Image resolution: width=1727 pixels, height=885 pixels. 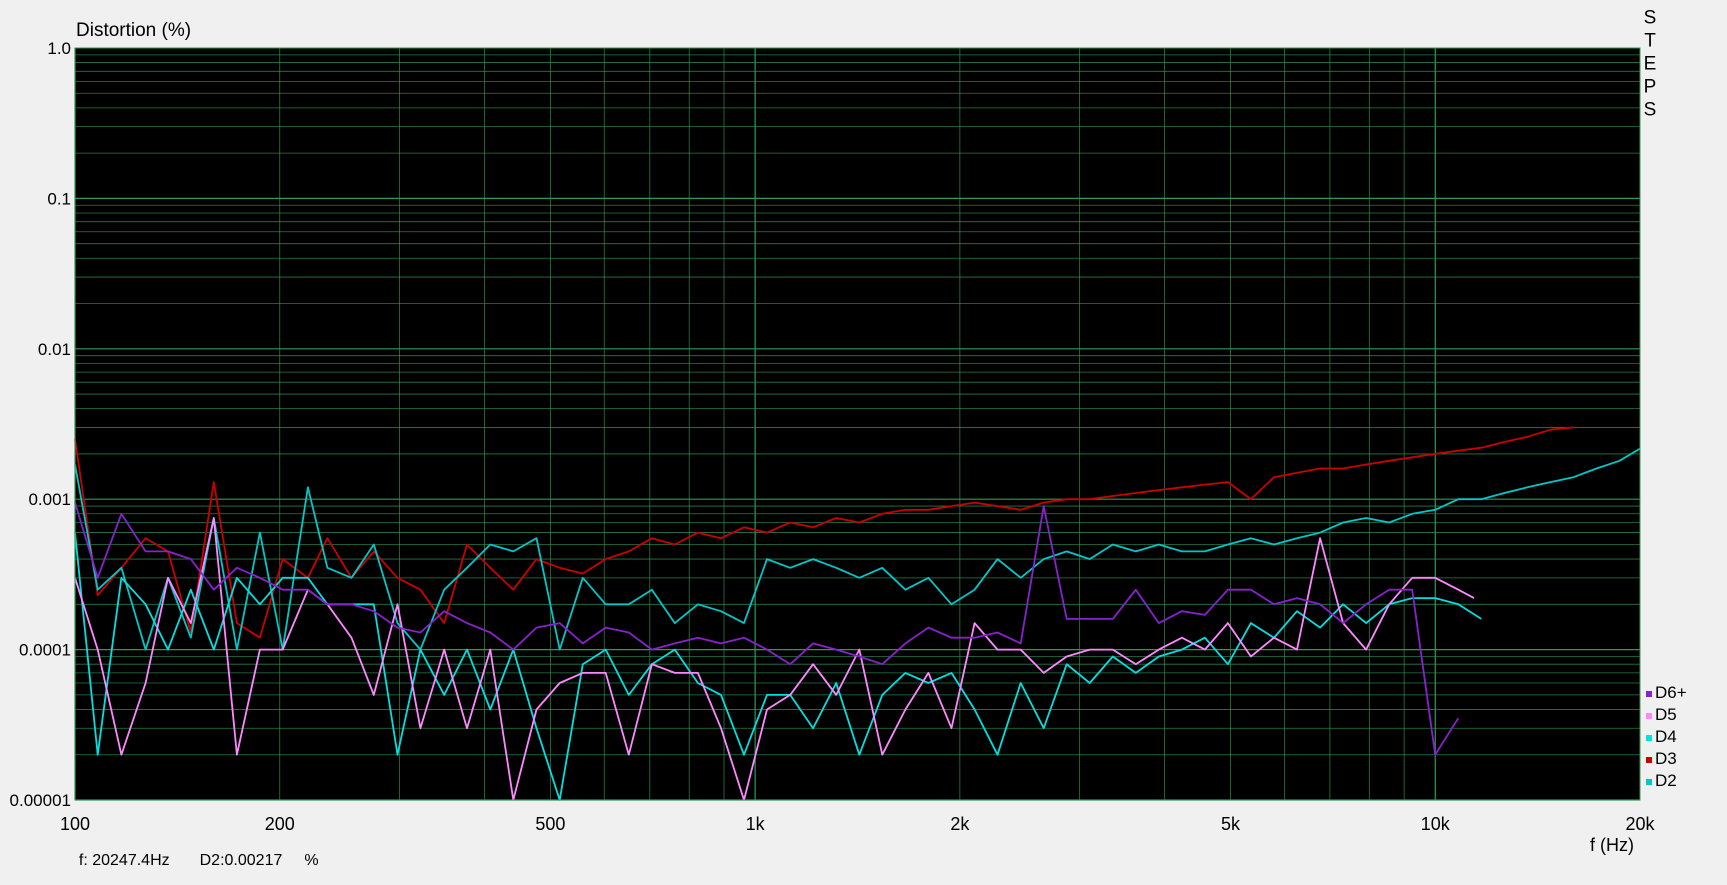 I want to click on x-tick-label: 500, so click(x=550, y=824).